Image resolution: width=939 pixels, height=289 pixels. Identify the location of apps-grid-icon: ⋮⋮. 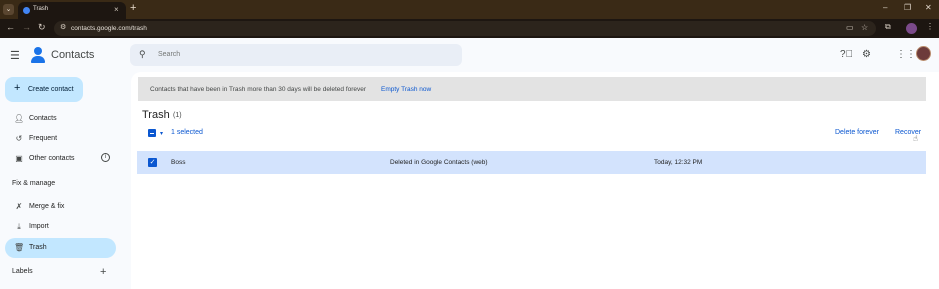
(906, 54).